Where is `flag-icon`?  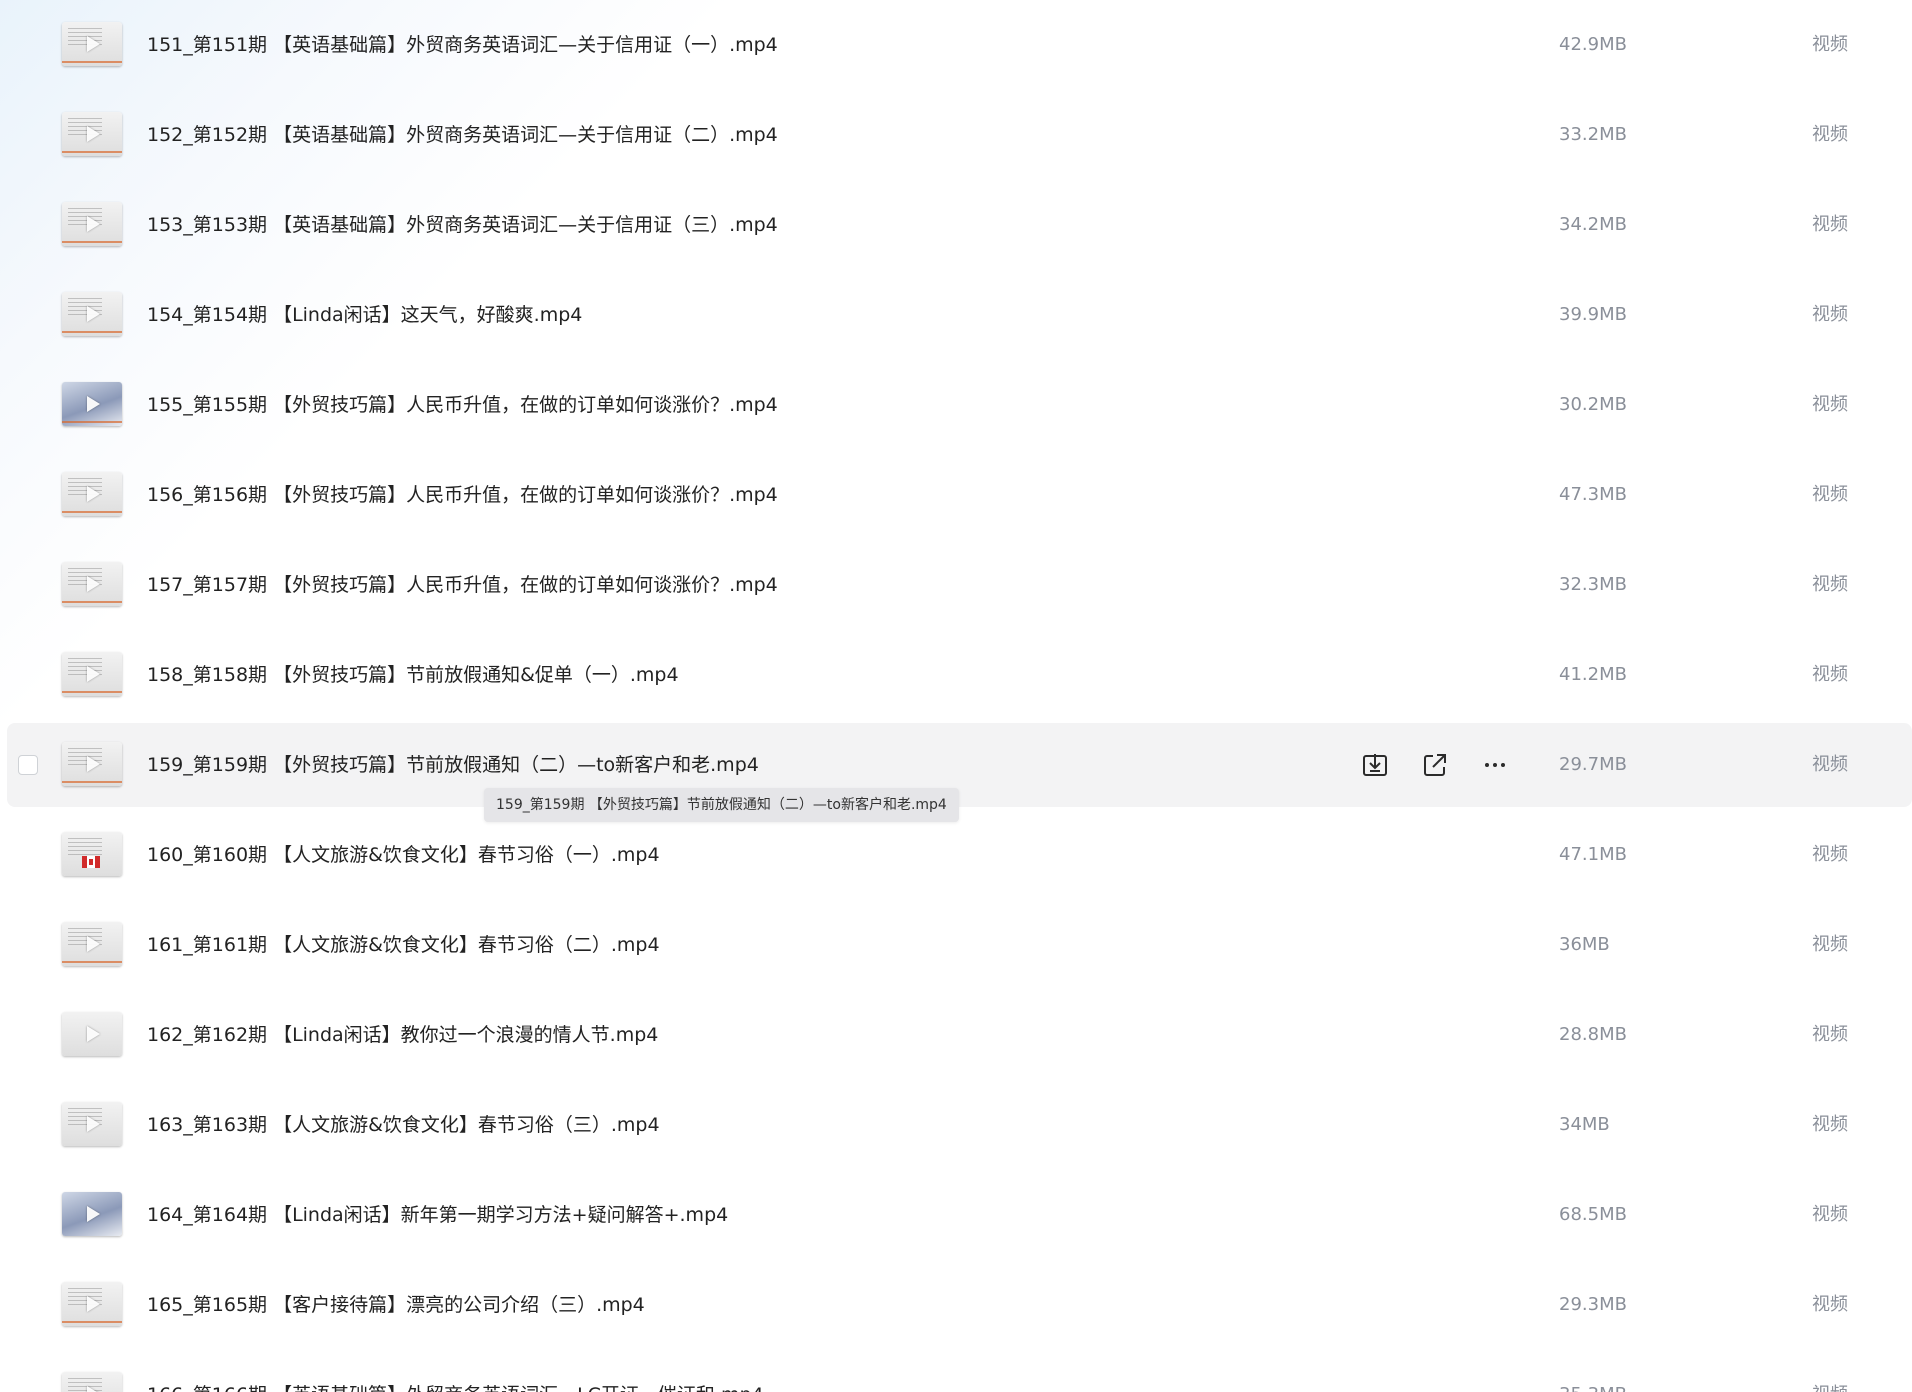 flag-icon is located at coordinates (91, 862).